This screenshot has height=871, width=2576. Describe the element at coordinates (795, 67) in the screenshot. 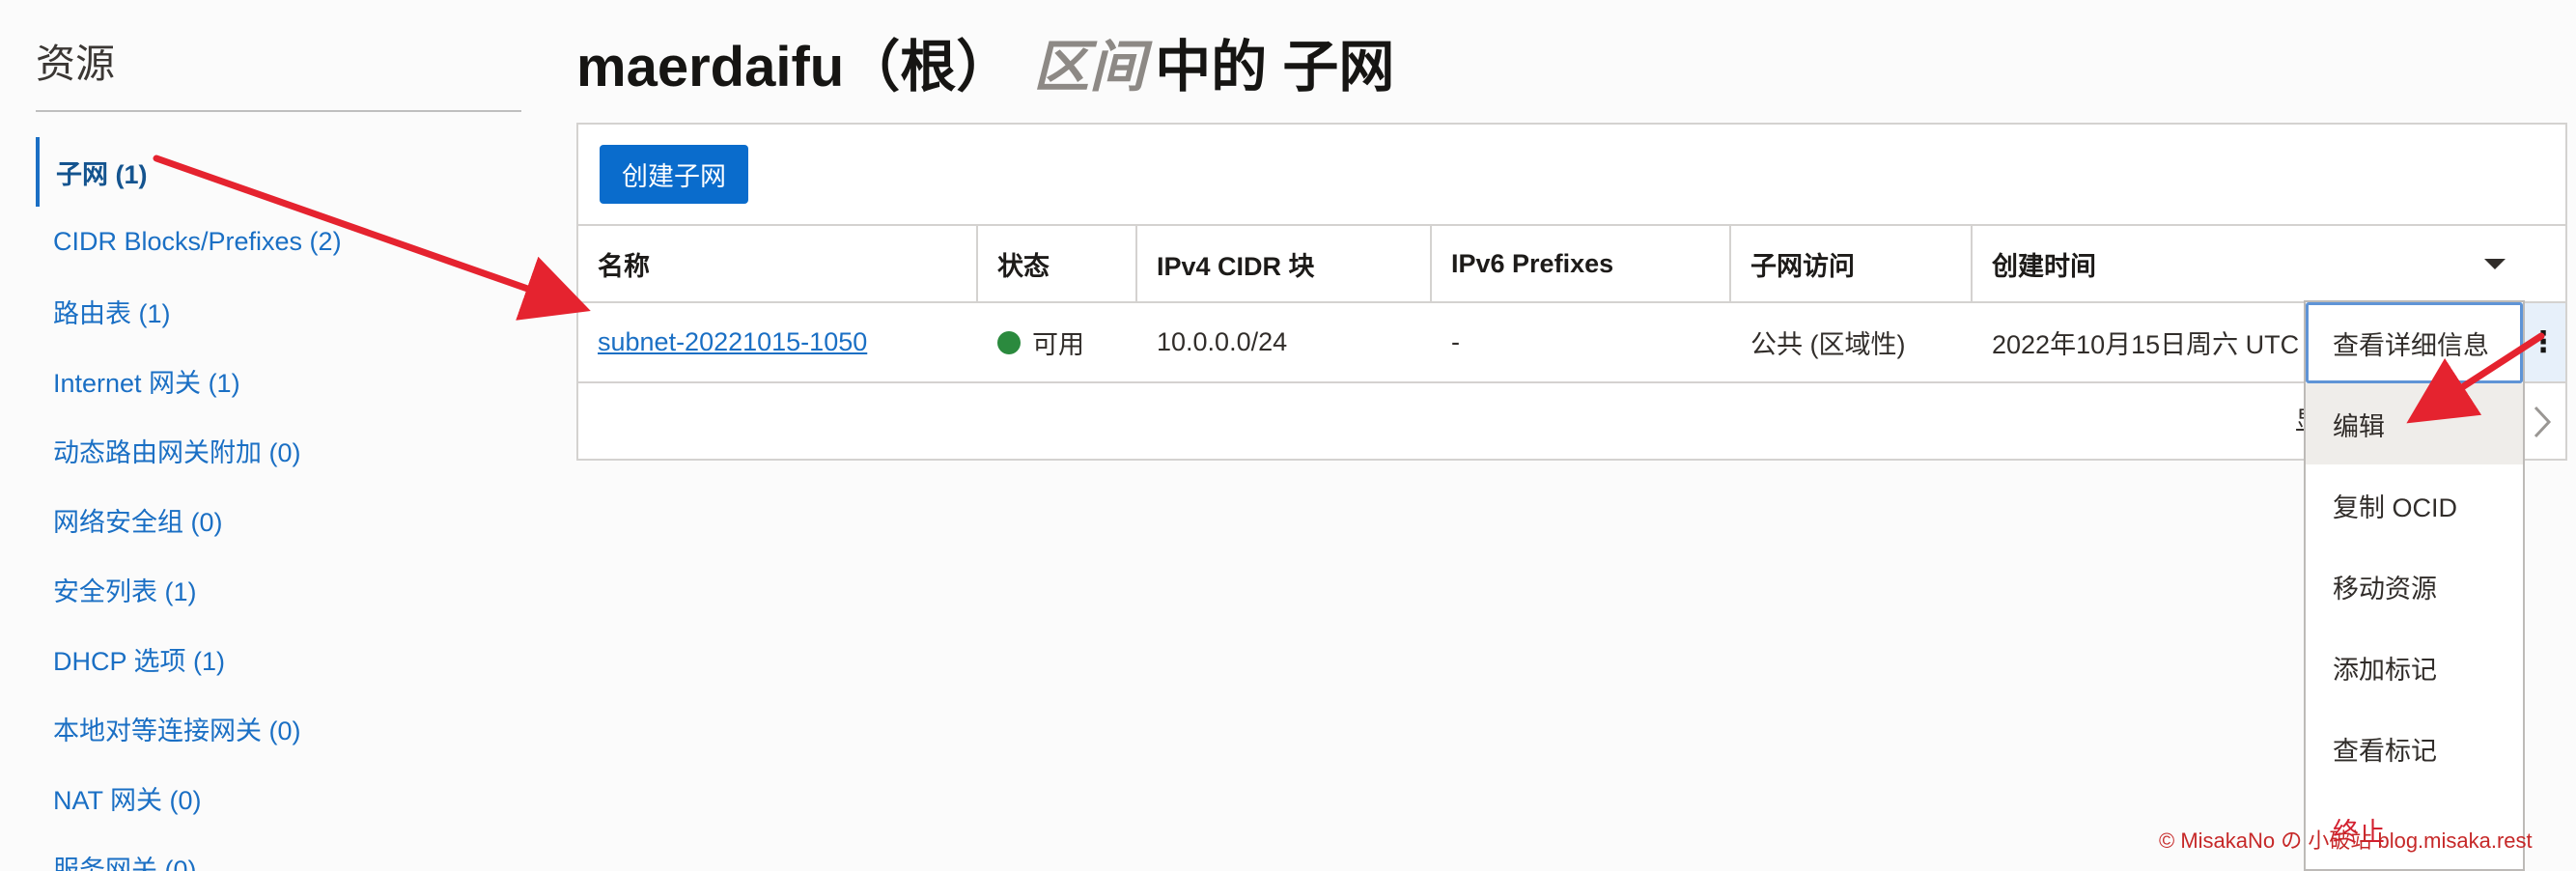

I see `page-title-compartment: maerdaifu（根）` at that location.